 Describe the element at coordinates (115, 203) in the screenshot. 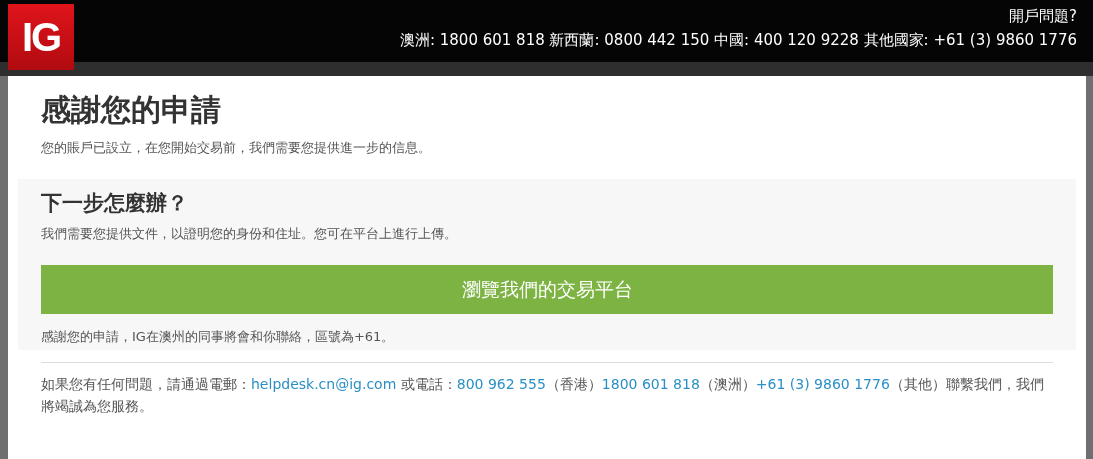

I see `section-heading: 下一步怎麼辦？` at that location.